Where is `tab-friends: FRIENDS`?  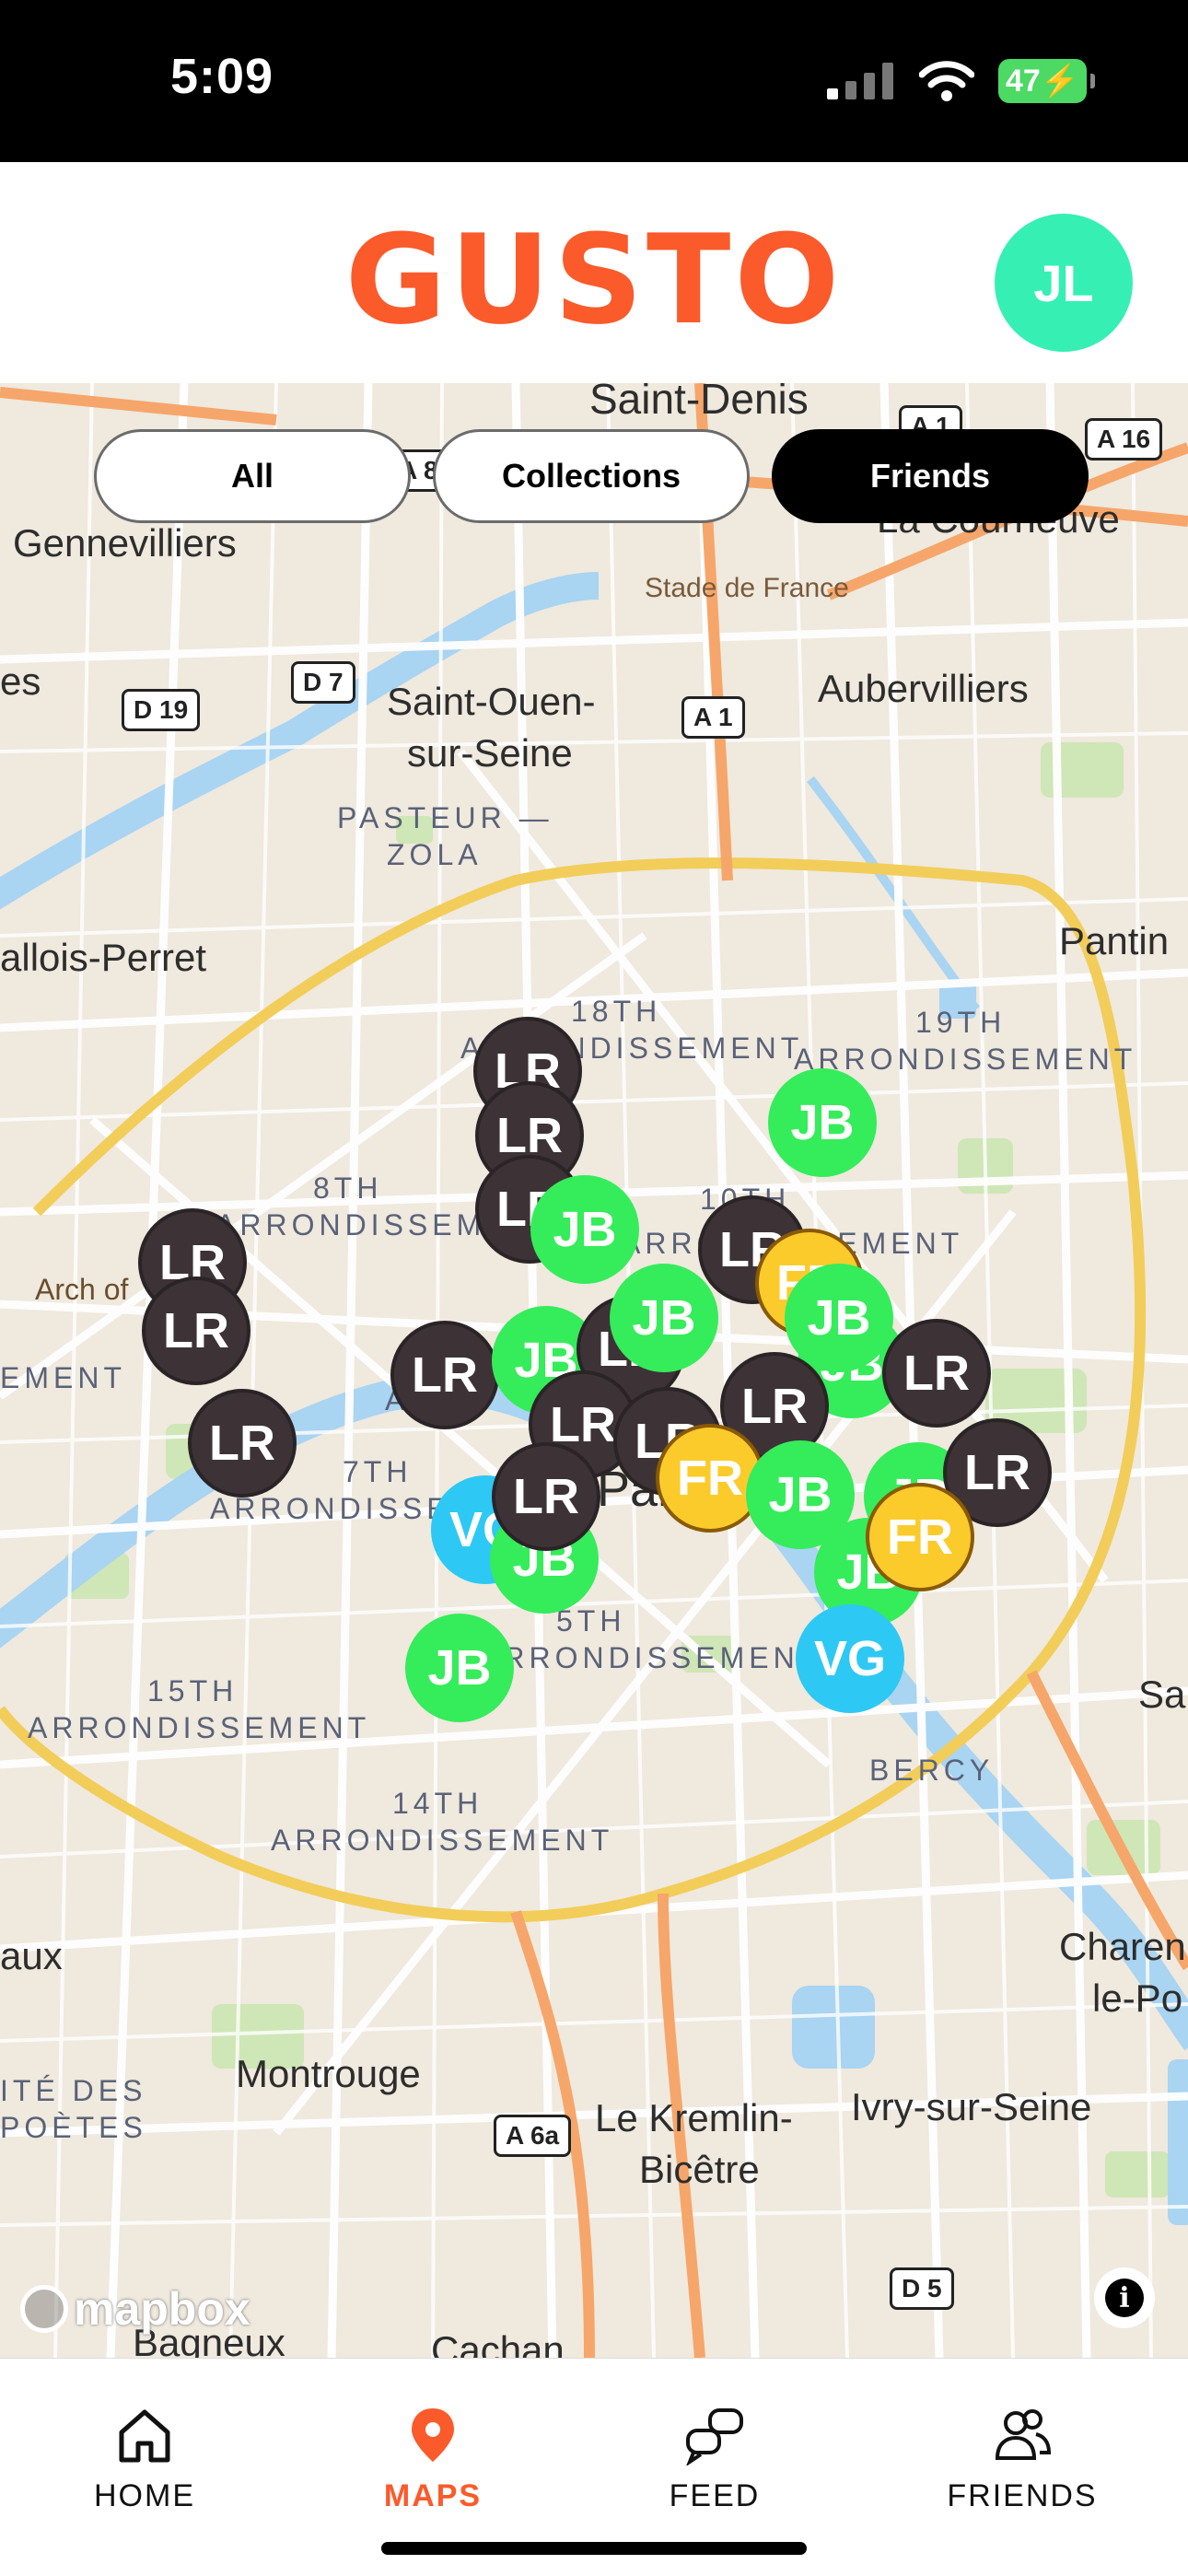 tab-friends: FRIENDS is located at coordinates (1022, 2459).